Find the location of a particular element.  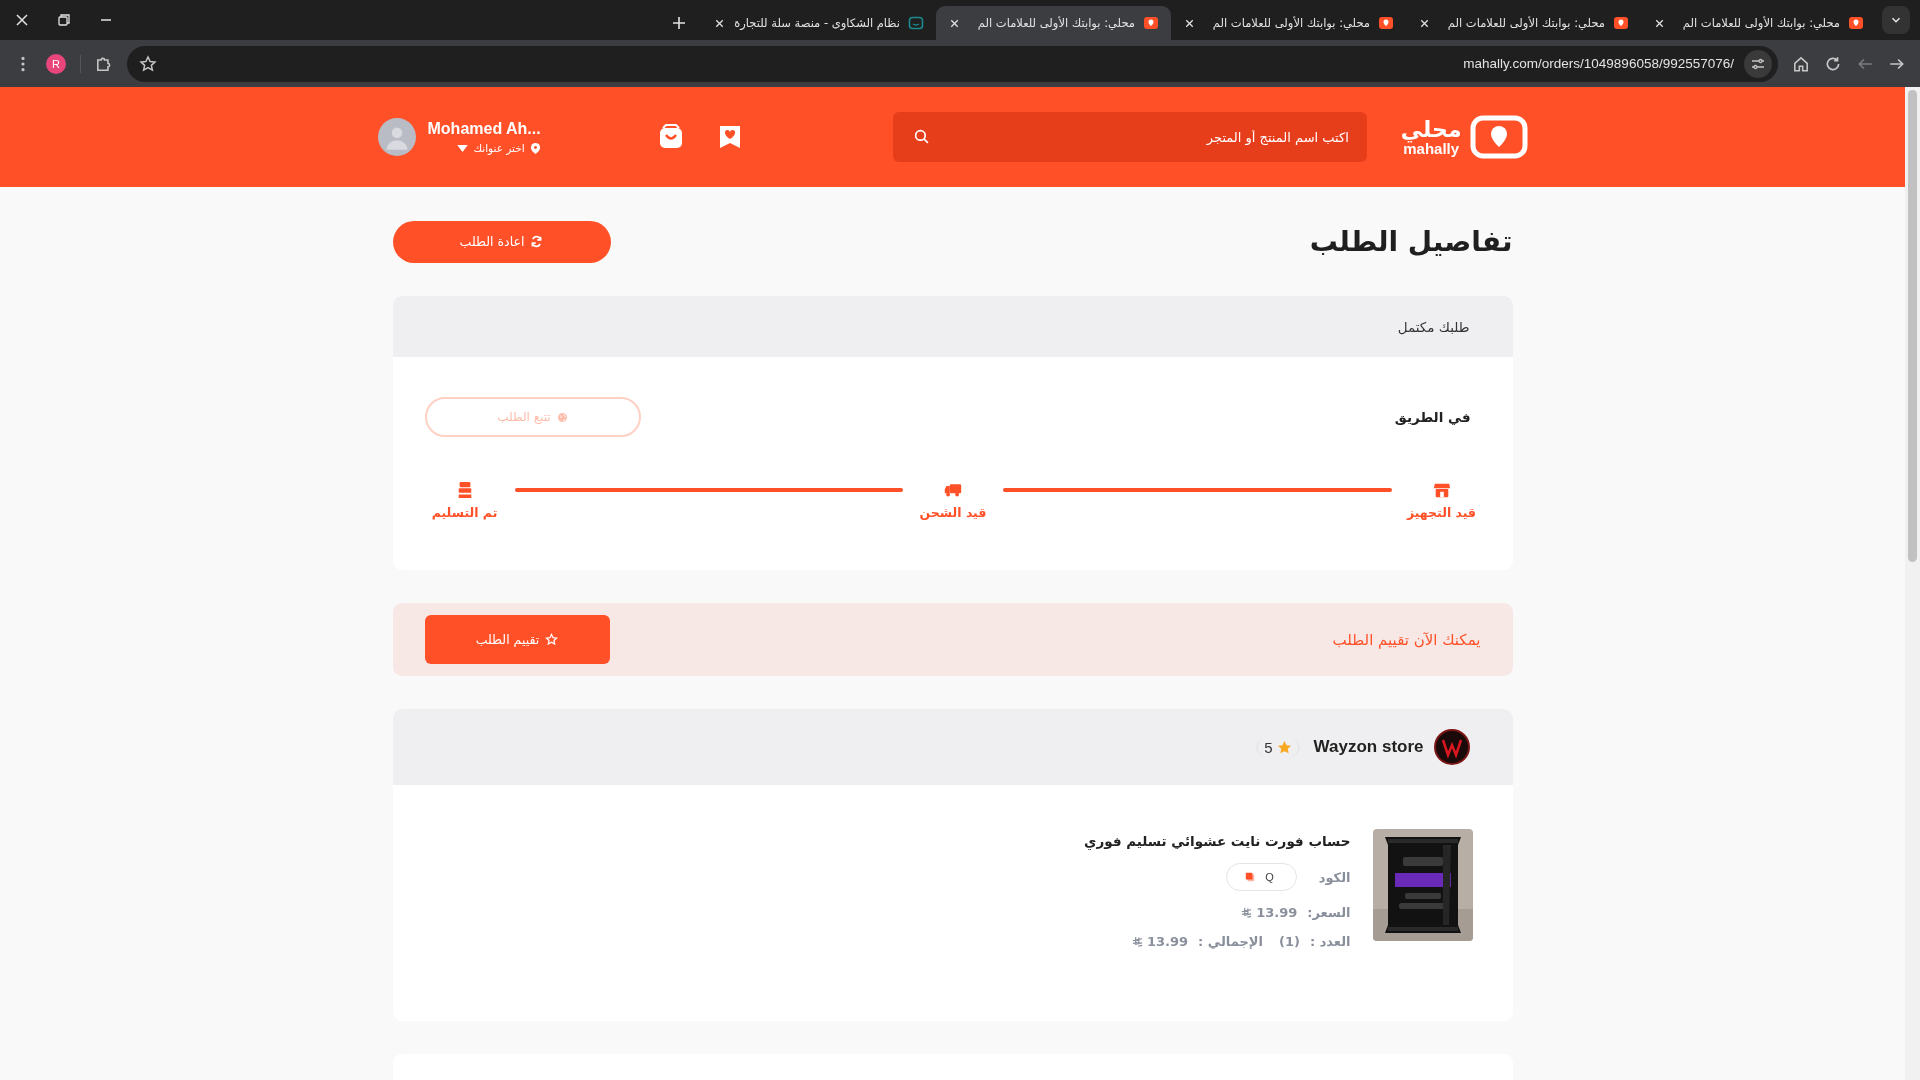

price-value: 13.99 is located at coordinates (1277, 912).